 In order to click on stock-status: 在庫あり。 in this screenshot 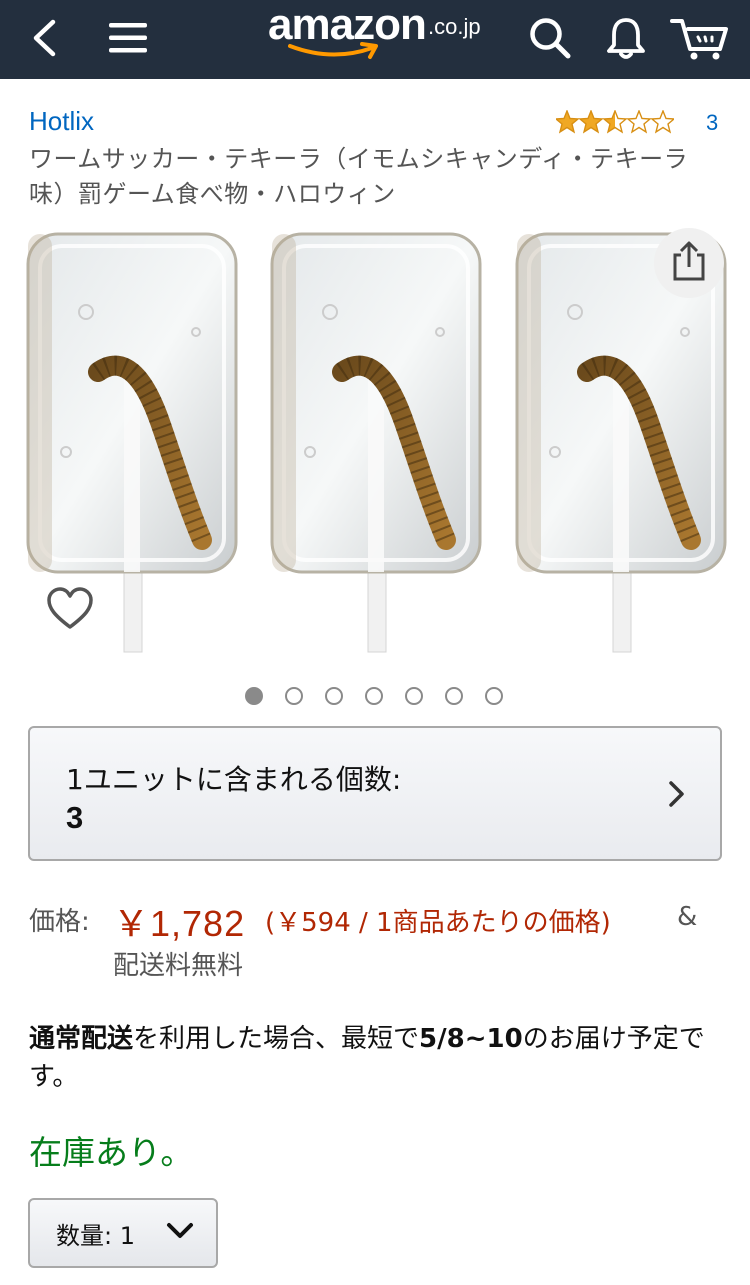, I will do `click(111, 1152)`.